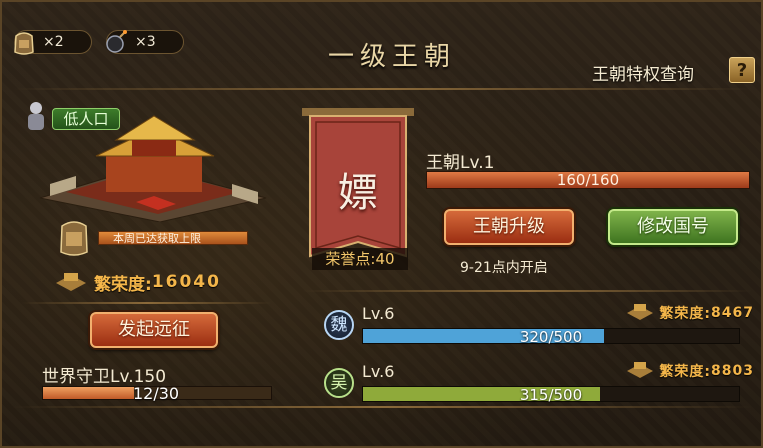 The height and width of the screenshot is (448, 763). I want to click on population-icon, so click(36, 116).